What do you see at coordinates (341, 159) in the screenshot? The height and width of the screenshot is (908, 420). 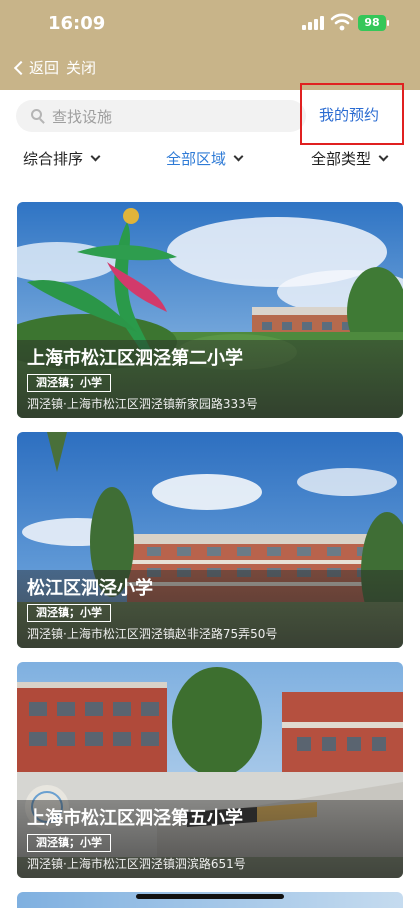 I see `filter-type-label: 全部类型` at bounding box center [341, 159].